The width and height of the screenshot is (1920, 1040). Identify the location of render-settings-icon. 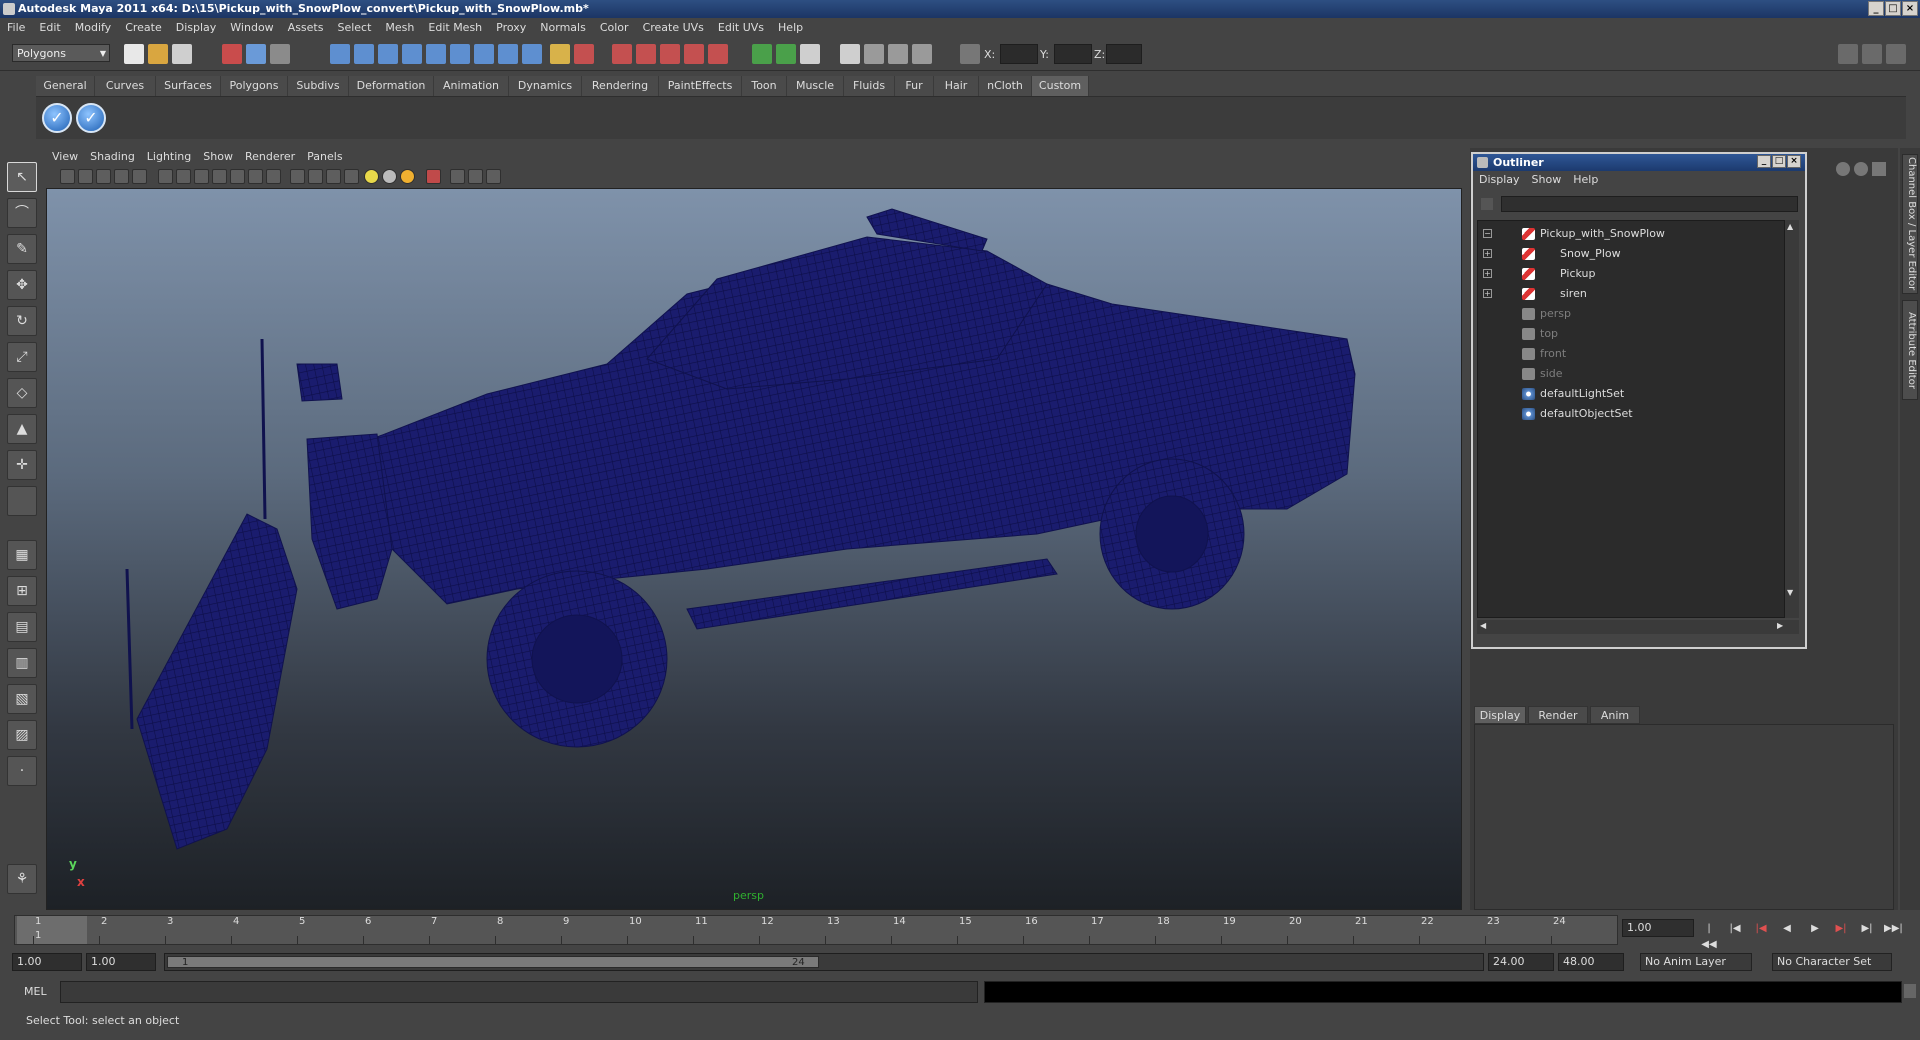
(922, 54).